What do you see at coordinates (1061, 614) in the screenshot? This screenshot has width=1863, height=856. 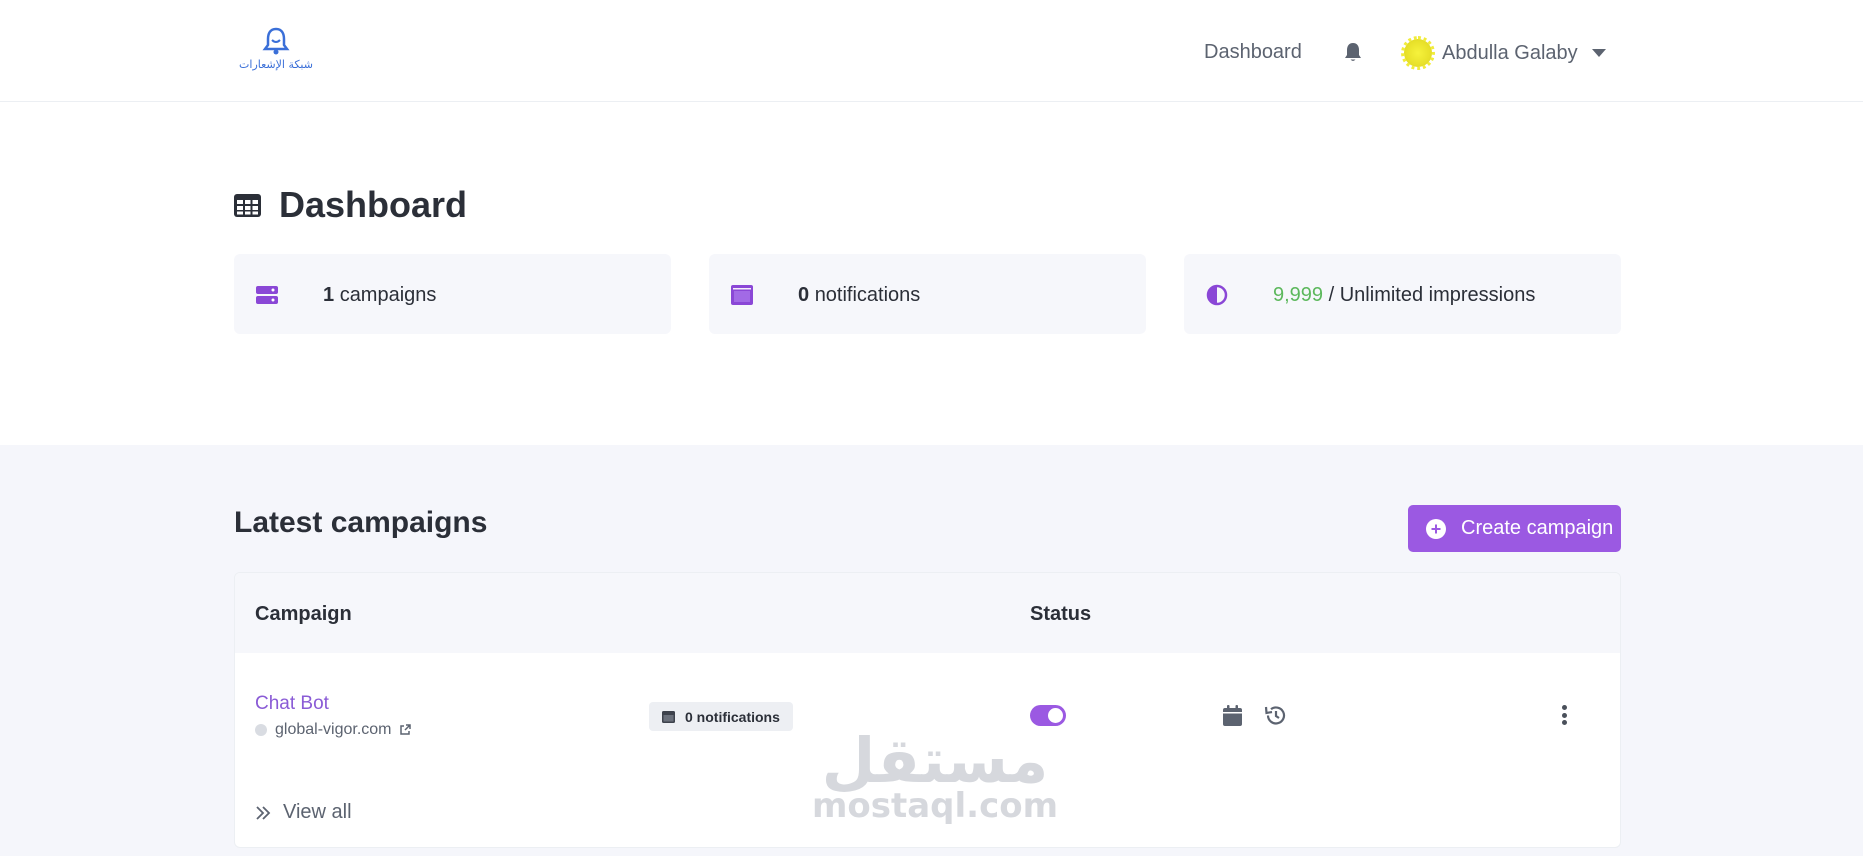 I see `column-header-status: Status` at bounding box center [1061, 614].